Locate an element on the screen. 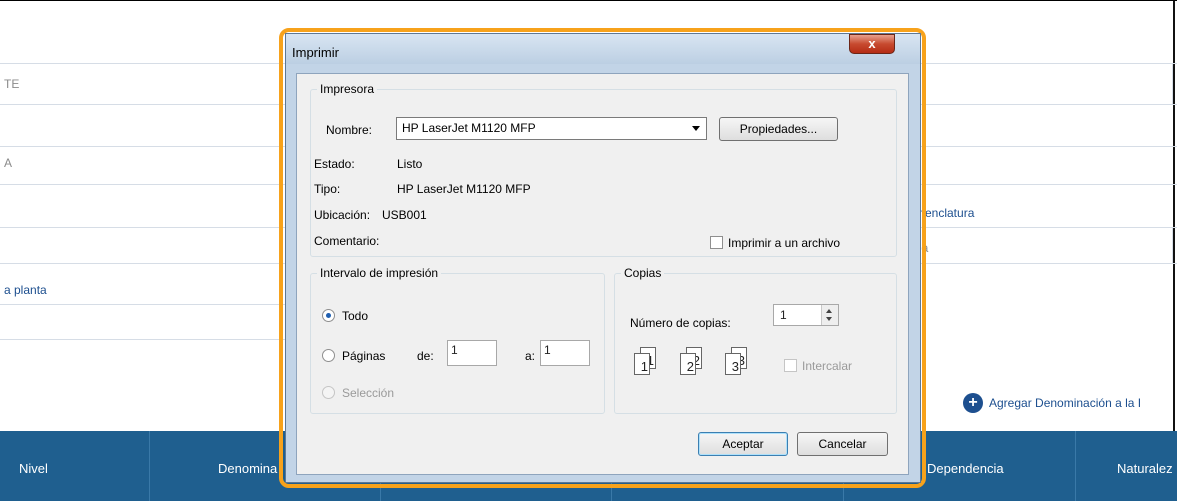 The height and width of the screenshot is (501, 1177). background-field-text: A is located at coordinates (8, 163).